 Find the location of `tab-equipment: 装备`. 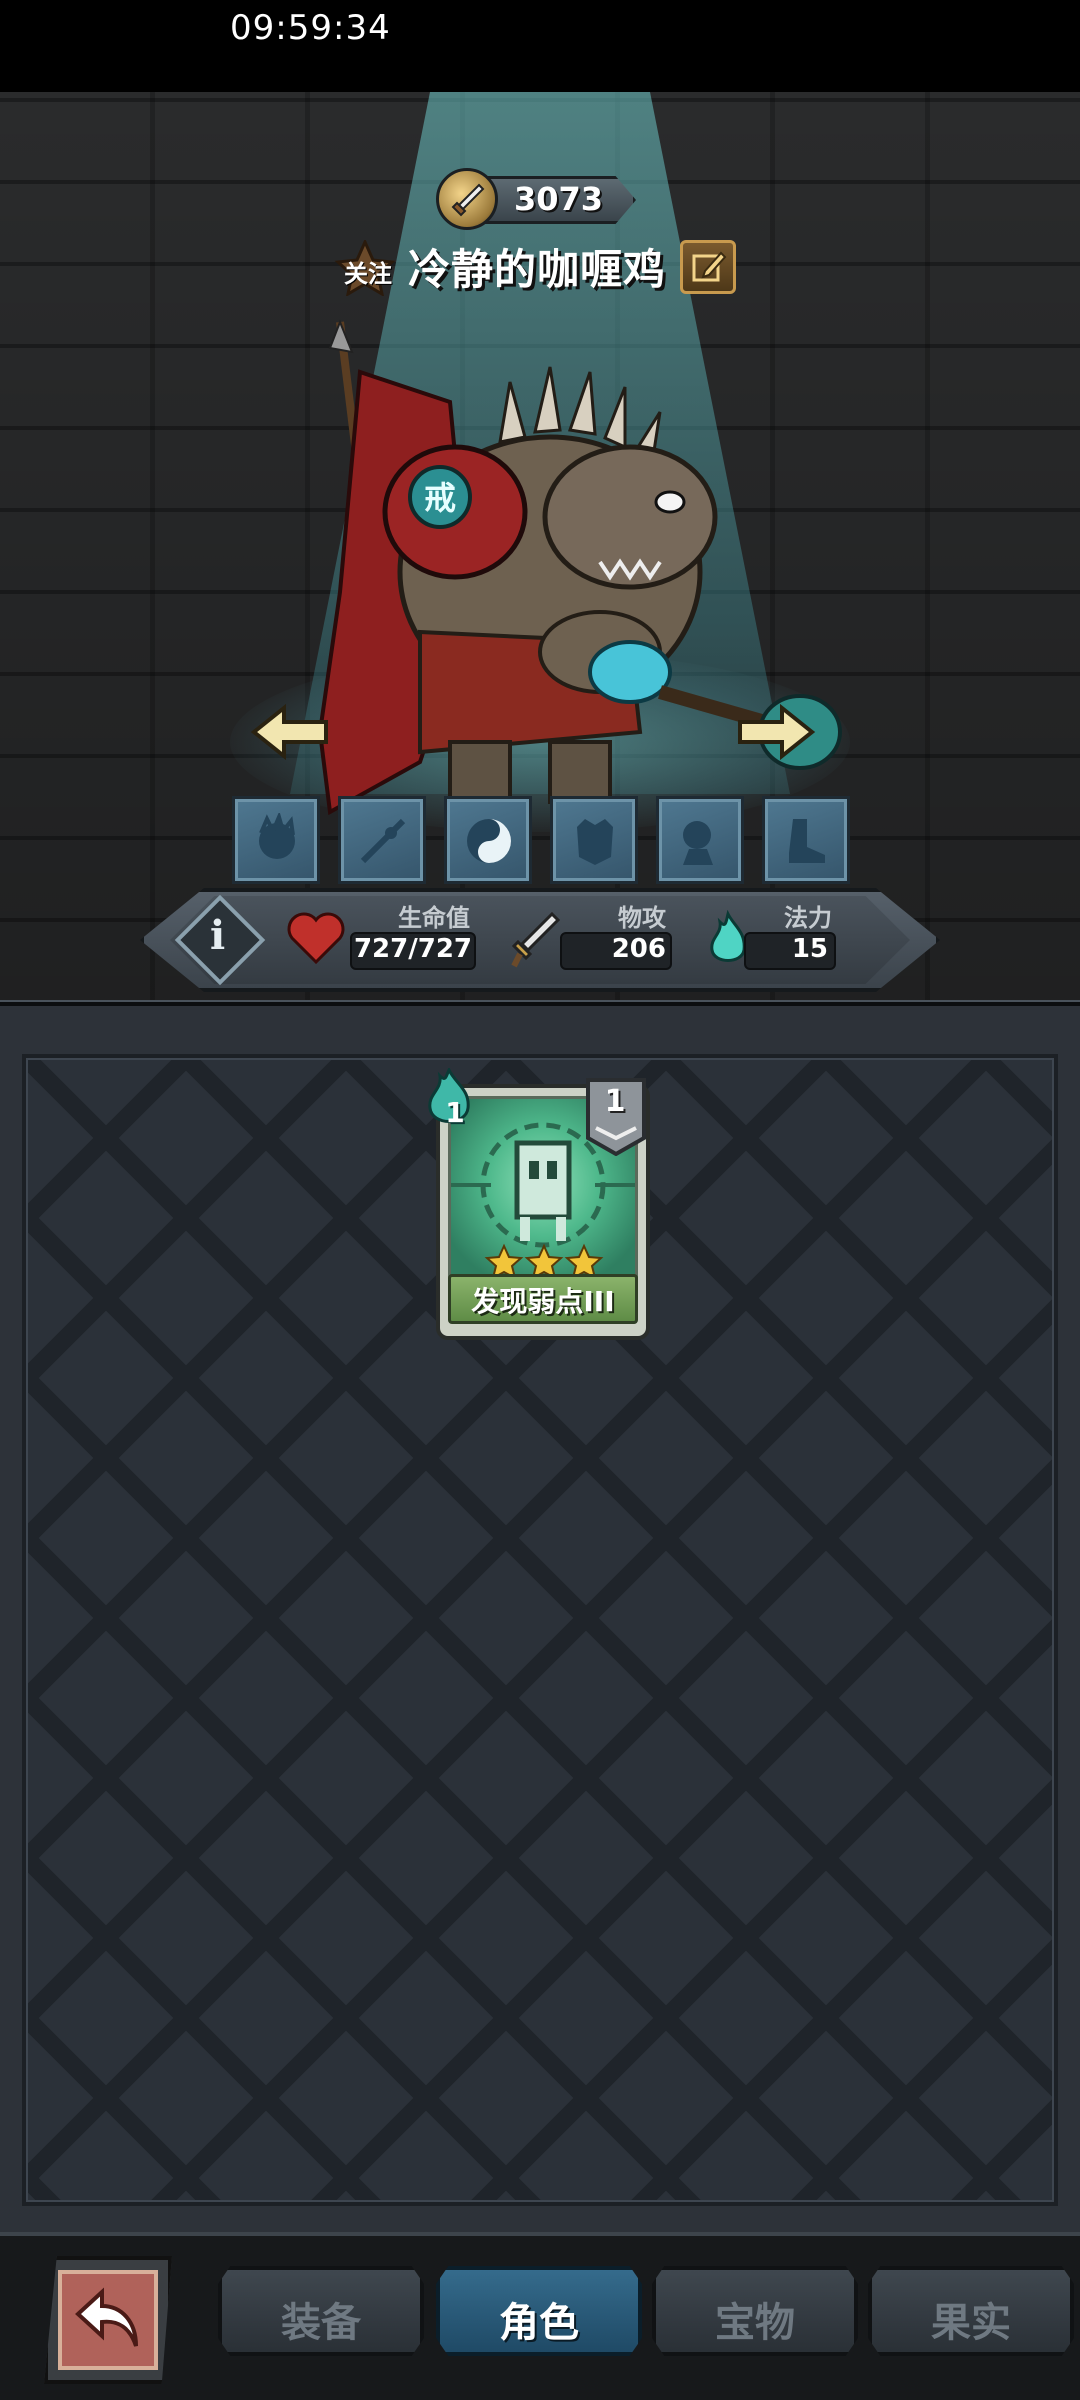

tab-equipment: 装备 is located at coordinates (321, 2311).